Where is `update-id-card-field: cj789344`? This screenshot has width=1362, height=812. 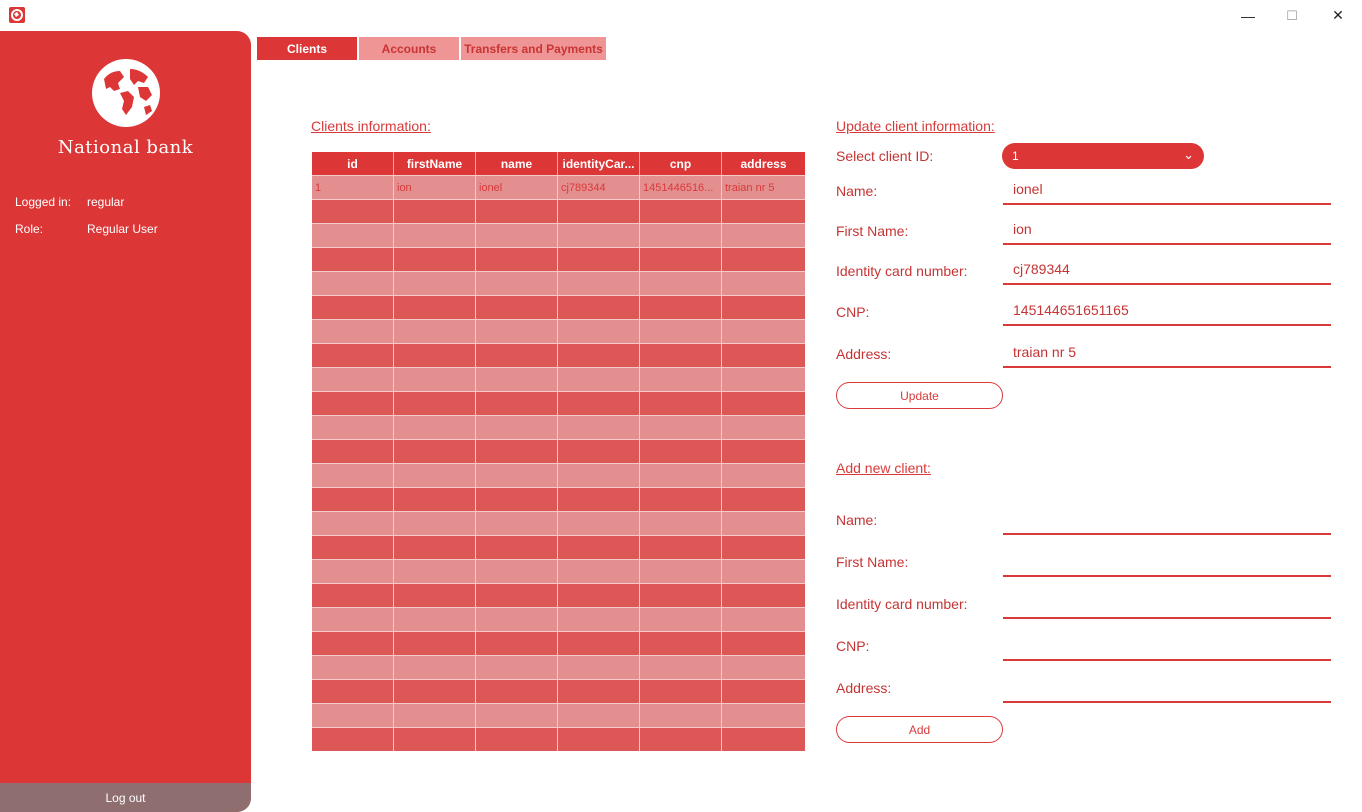
update-id-card-field: cj789344 is located at coordinates (1167, 270).